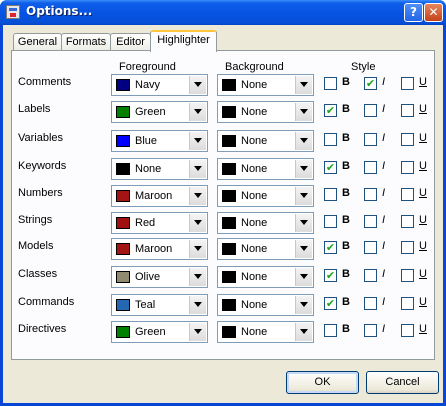 This screenshot has width=446, height=406. What do you see at coordinates (265, 305) in the screenshot?
I see `background-select-commands: None` at bounding box center [265, 305].